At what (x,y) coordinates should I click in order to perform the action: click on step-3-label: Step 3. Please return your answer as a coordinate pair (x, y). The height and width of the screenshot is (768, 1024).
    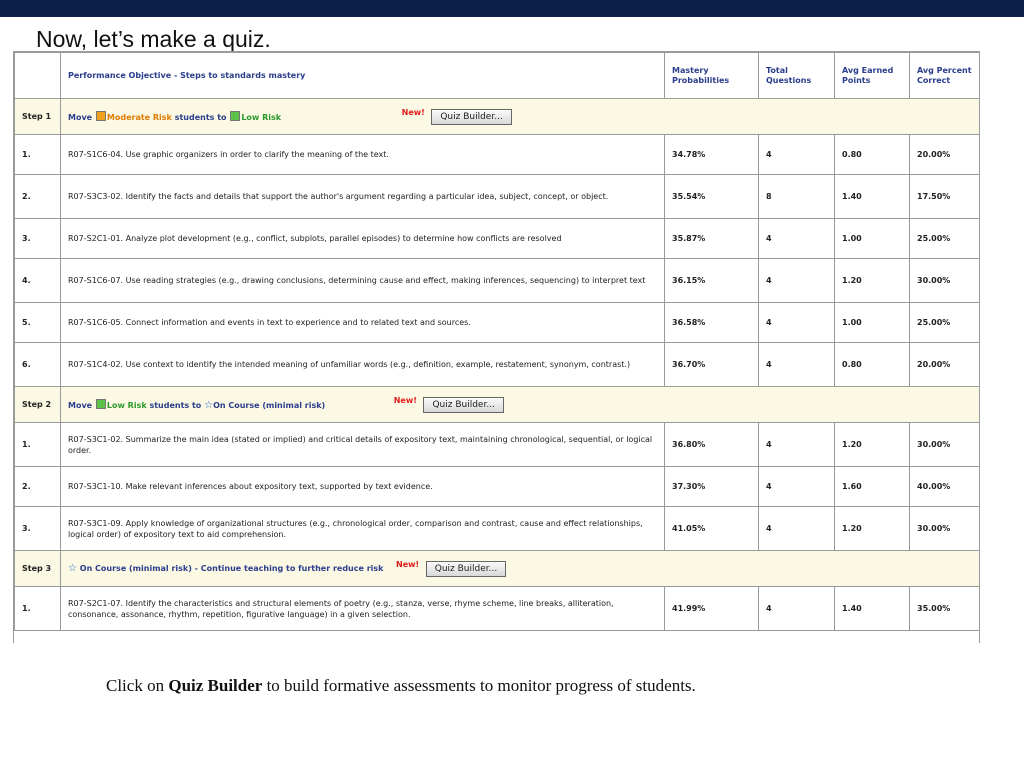
    Looking at the image, I should click on (37, 568).